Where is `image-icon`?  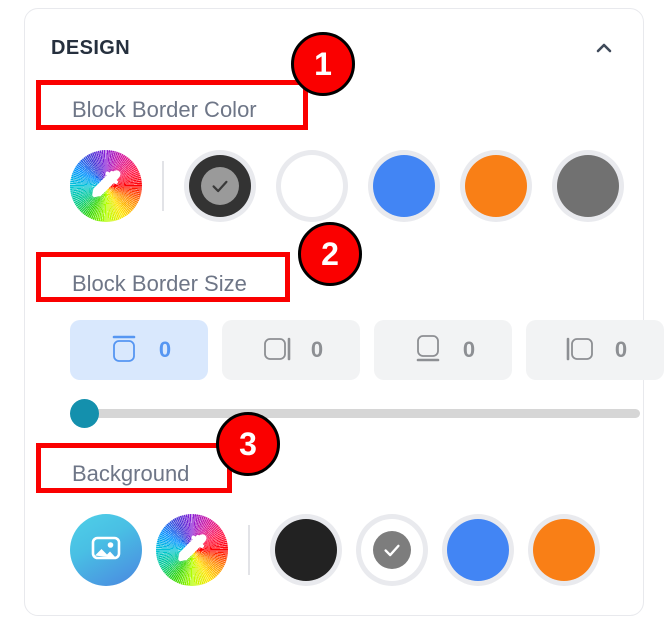 image-icon is located at coordinates (106, 550).